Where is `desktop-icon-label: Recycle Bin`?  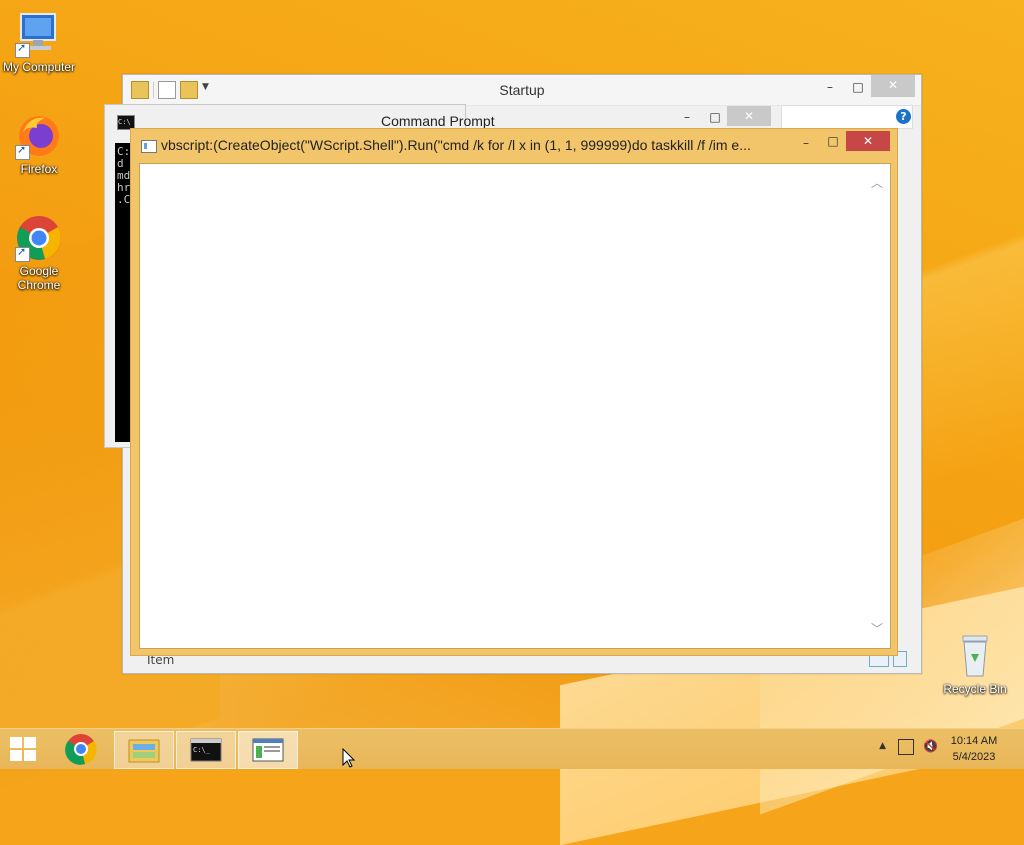 desktop-icon-label: Recycle Bin is located at coordinates (975, 689).